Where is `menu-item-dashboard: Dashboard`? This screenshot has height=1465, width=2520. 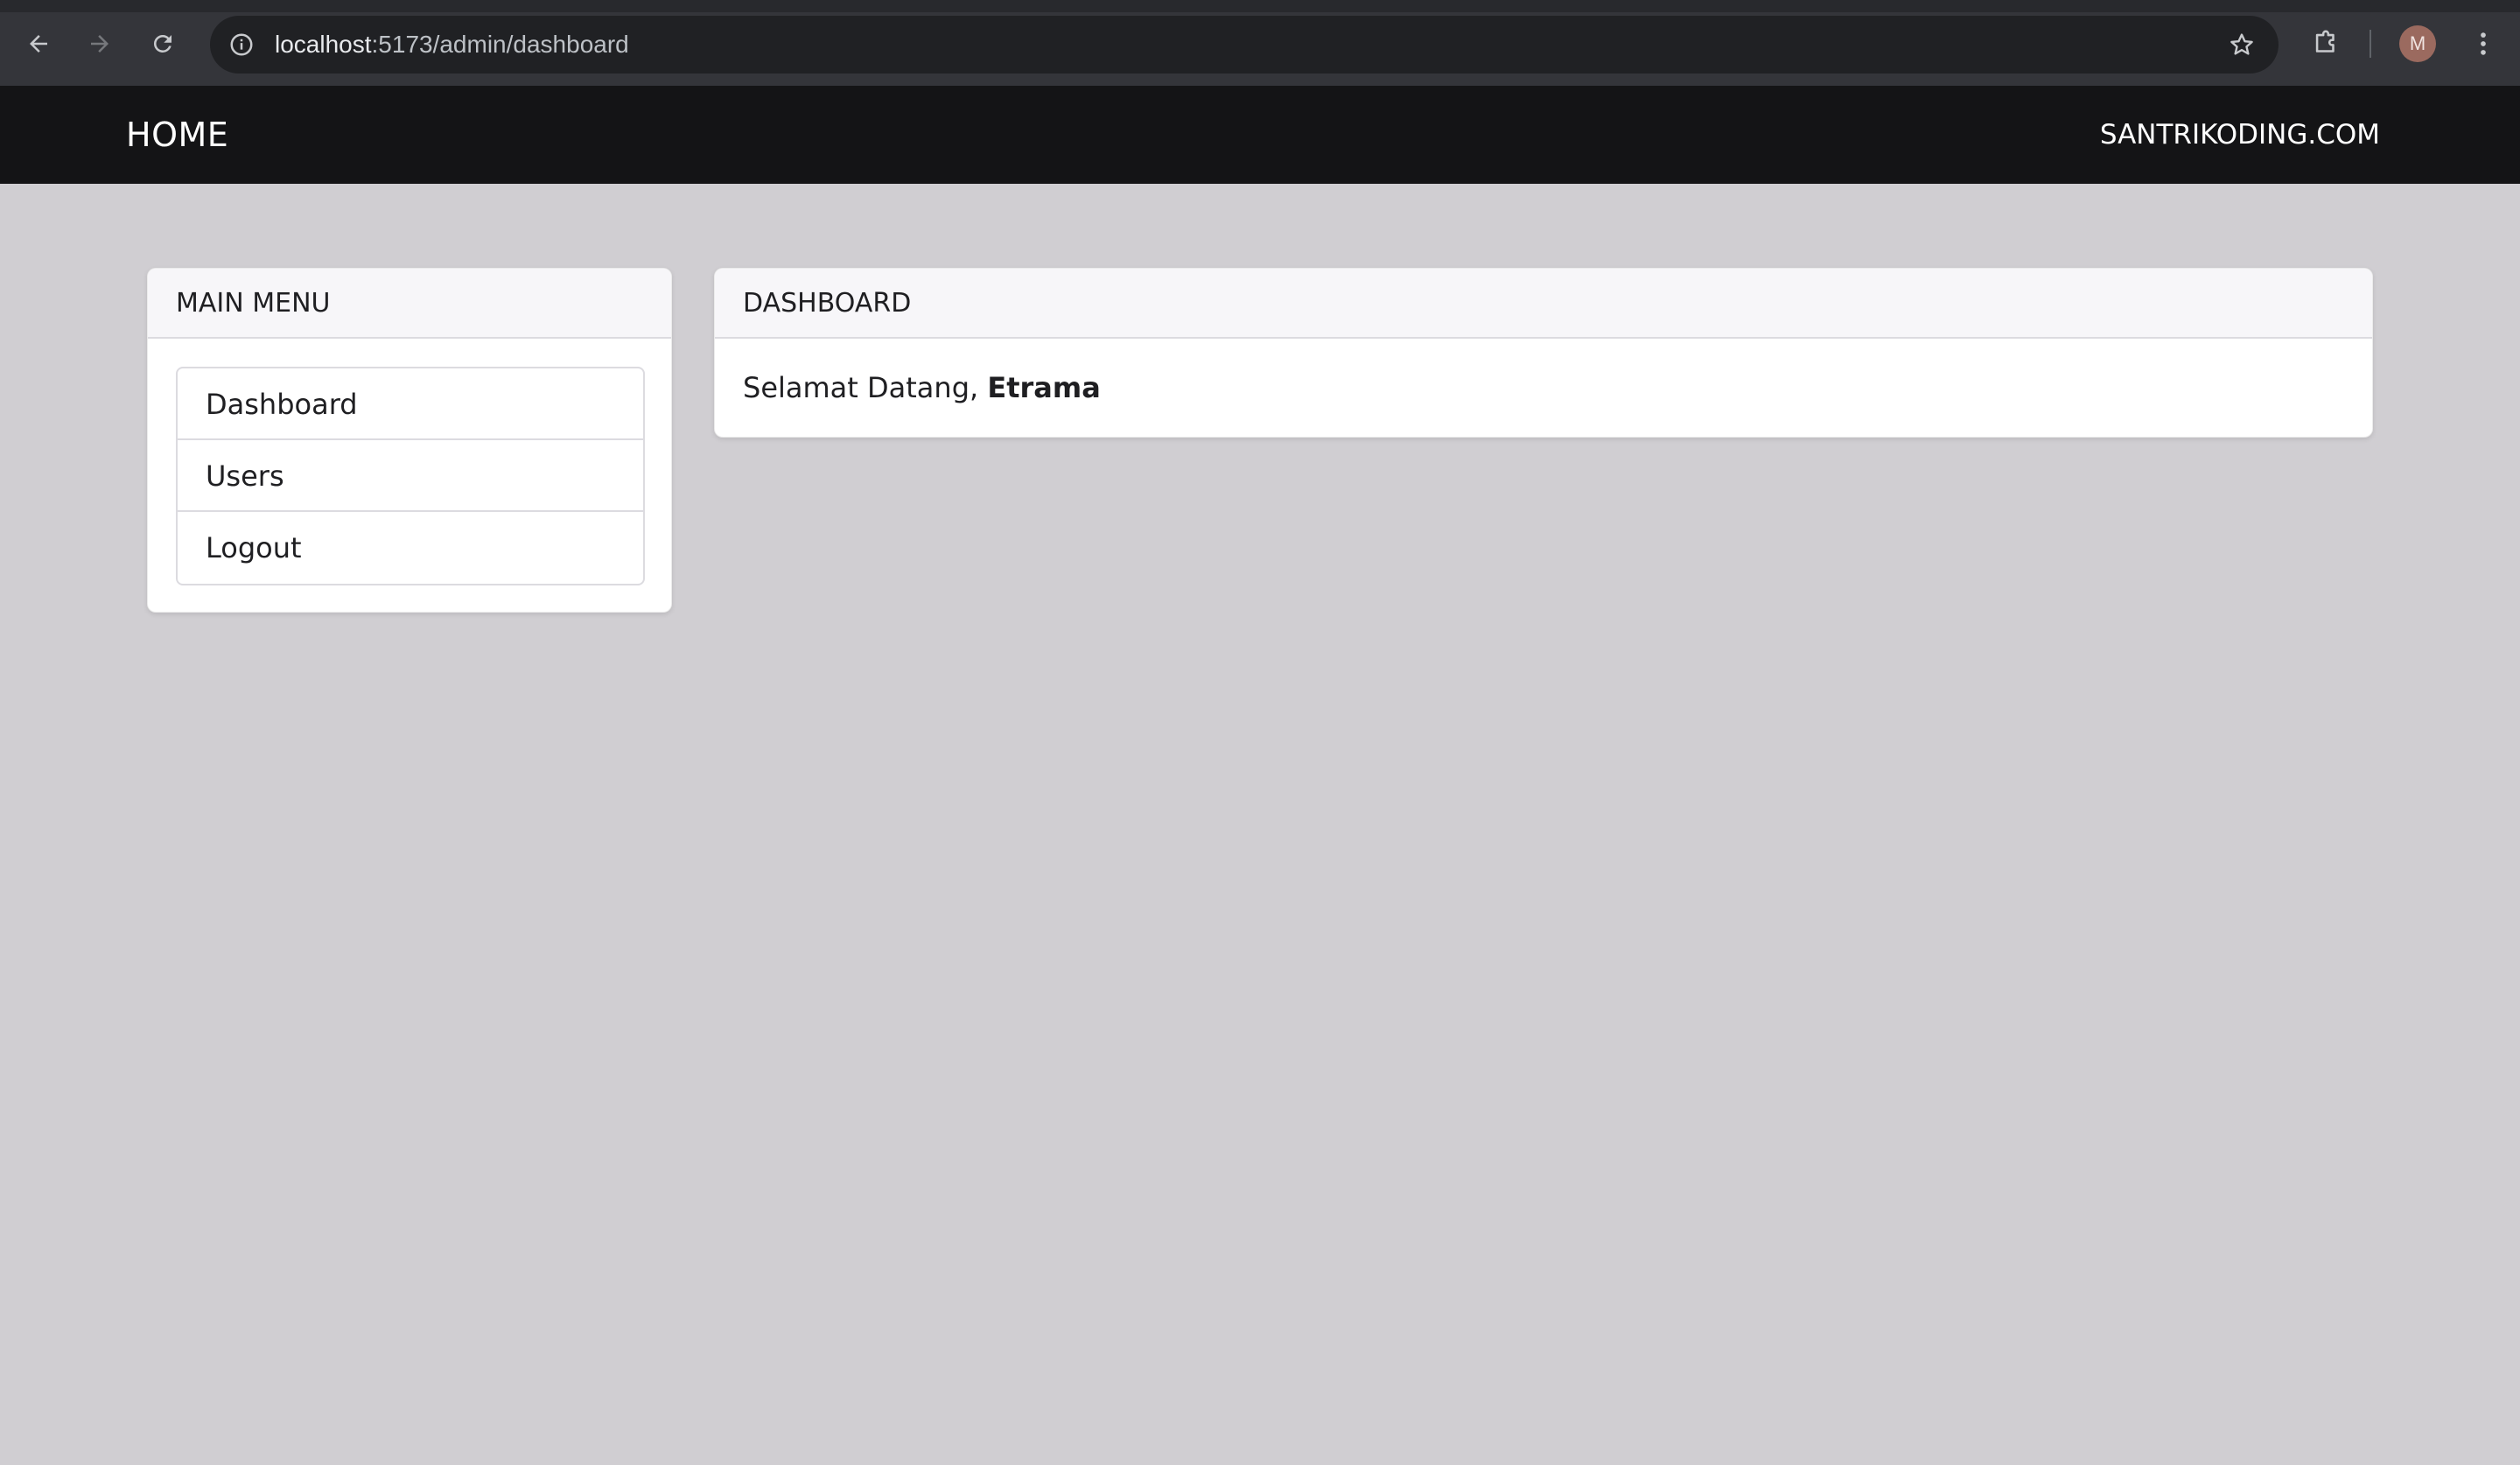
menu-item-dashboard: Dashboard is located at coordinates (410, 404).